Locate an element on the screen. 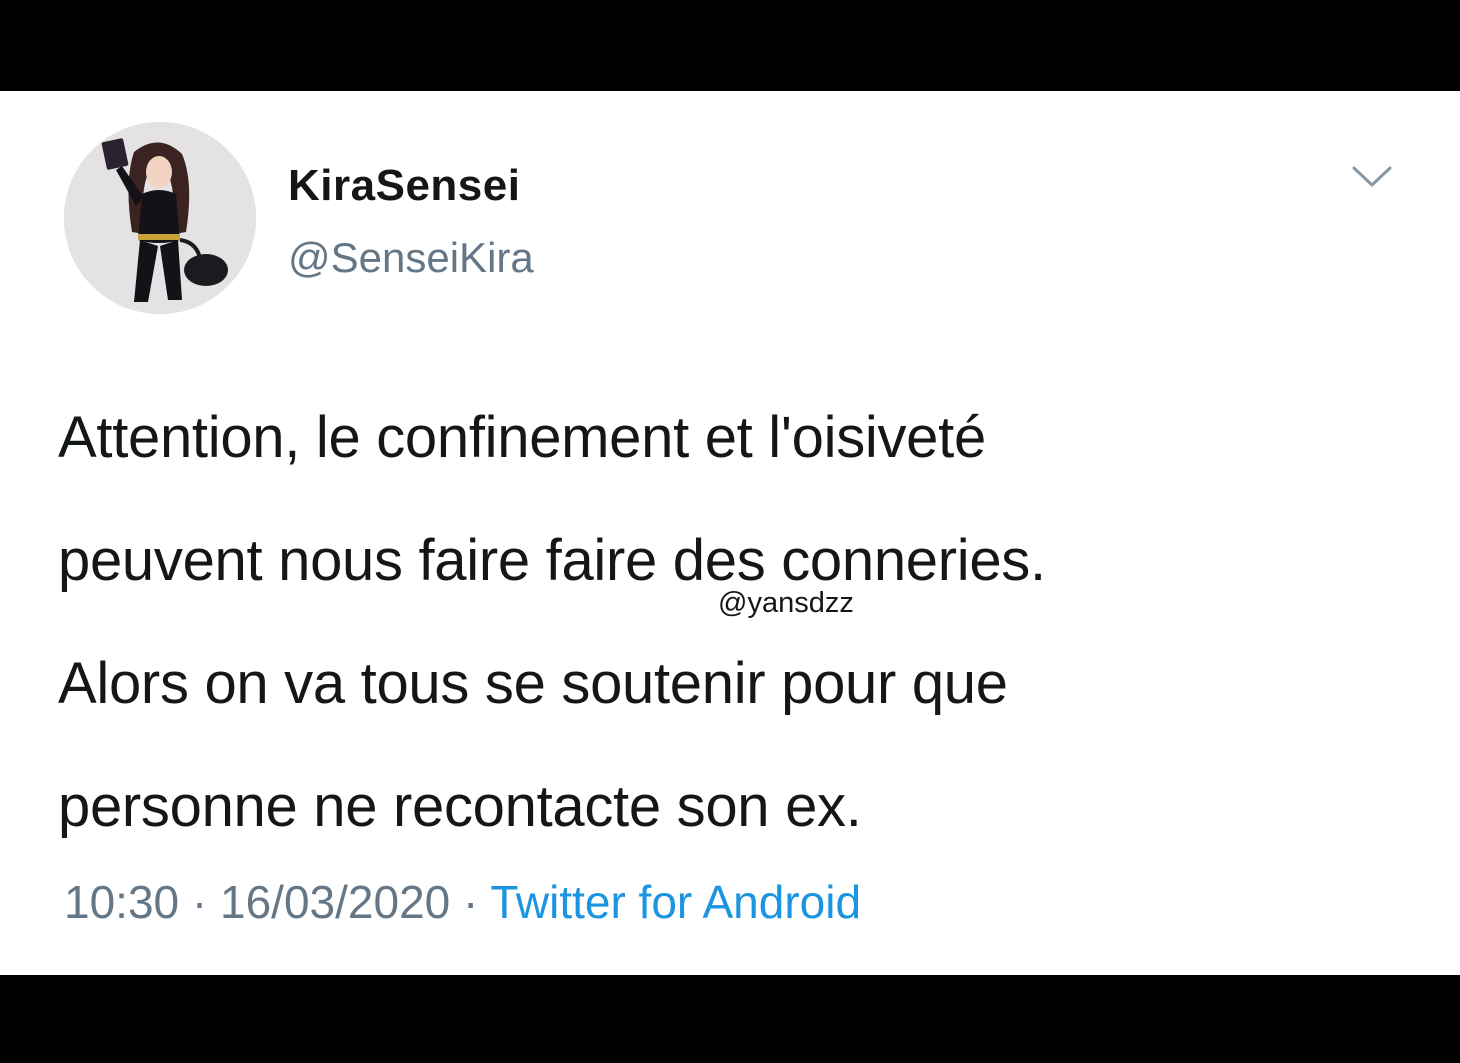 This screenshot has height=1063, width=1460. tweet-source-link: Twitter for Android is located at coordinates (675, 902).